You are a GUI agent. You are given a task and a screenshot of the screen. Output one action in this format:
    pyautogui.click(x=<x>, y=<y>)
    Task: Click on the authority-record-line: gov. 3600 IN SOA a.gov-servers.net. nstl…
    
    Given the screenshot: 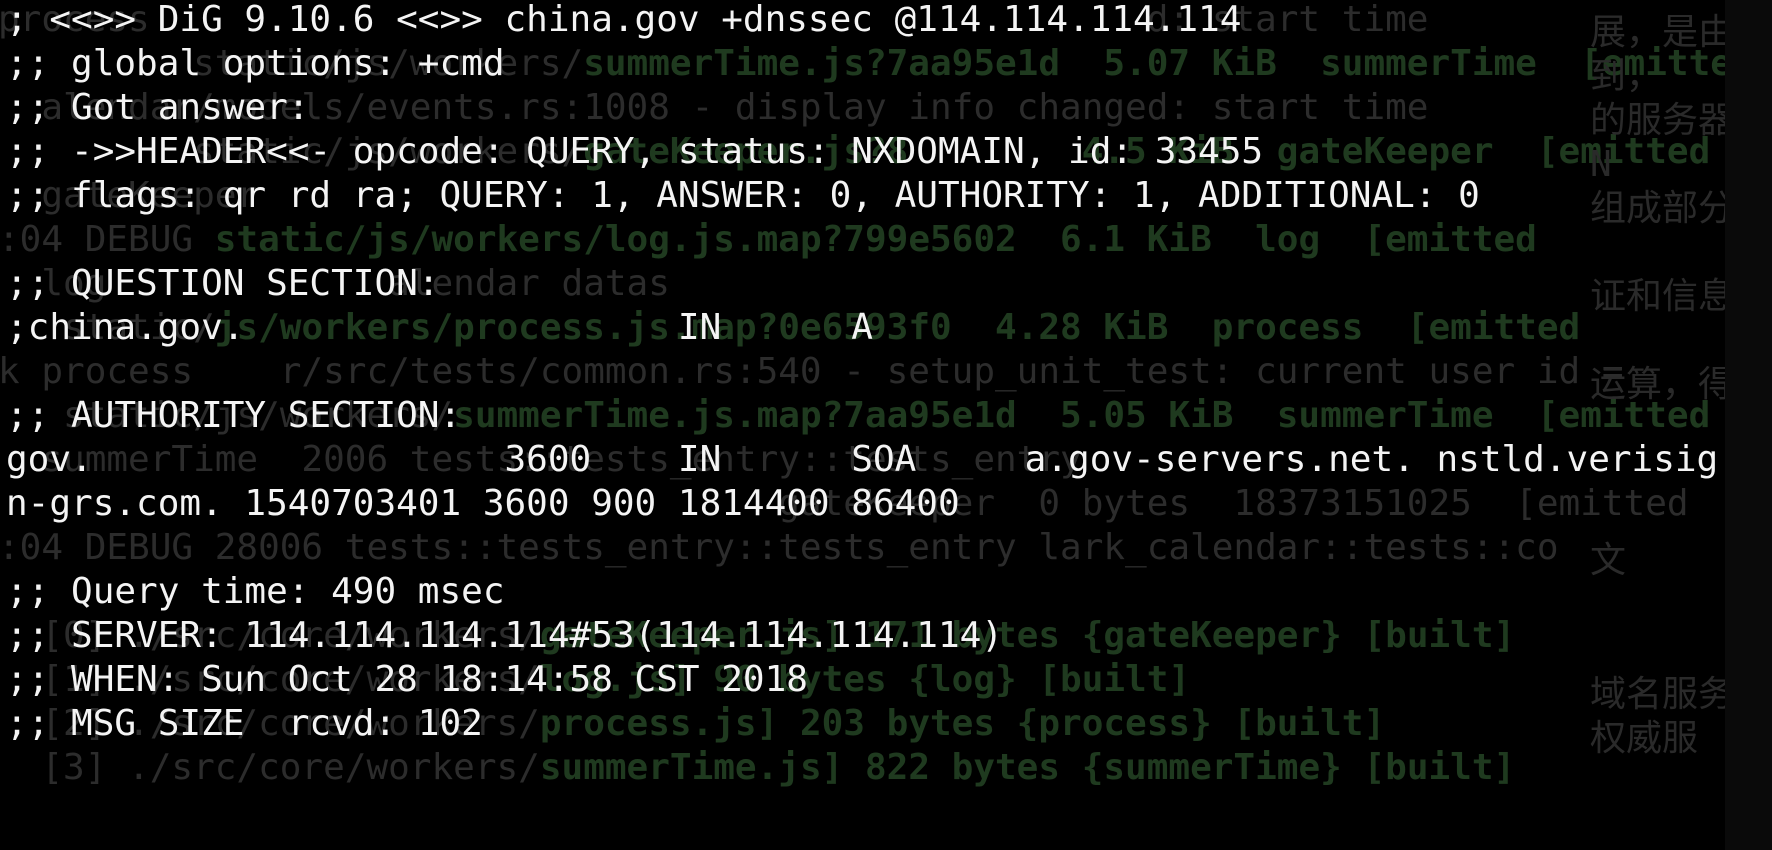 What is the action you would take?
    pyautogui.click(x=862, y=459)
    